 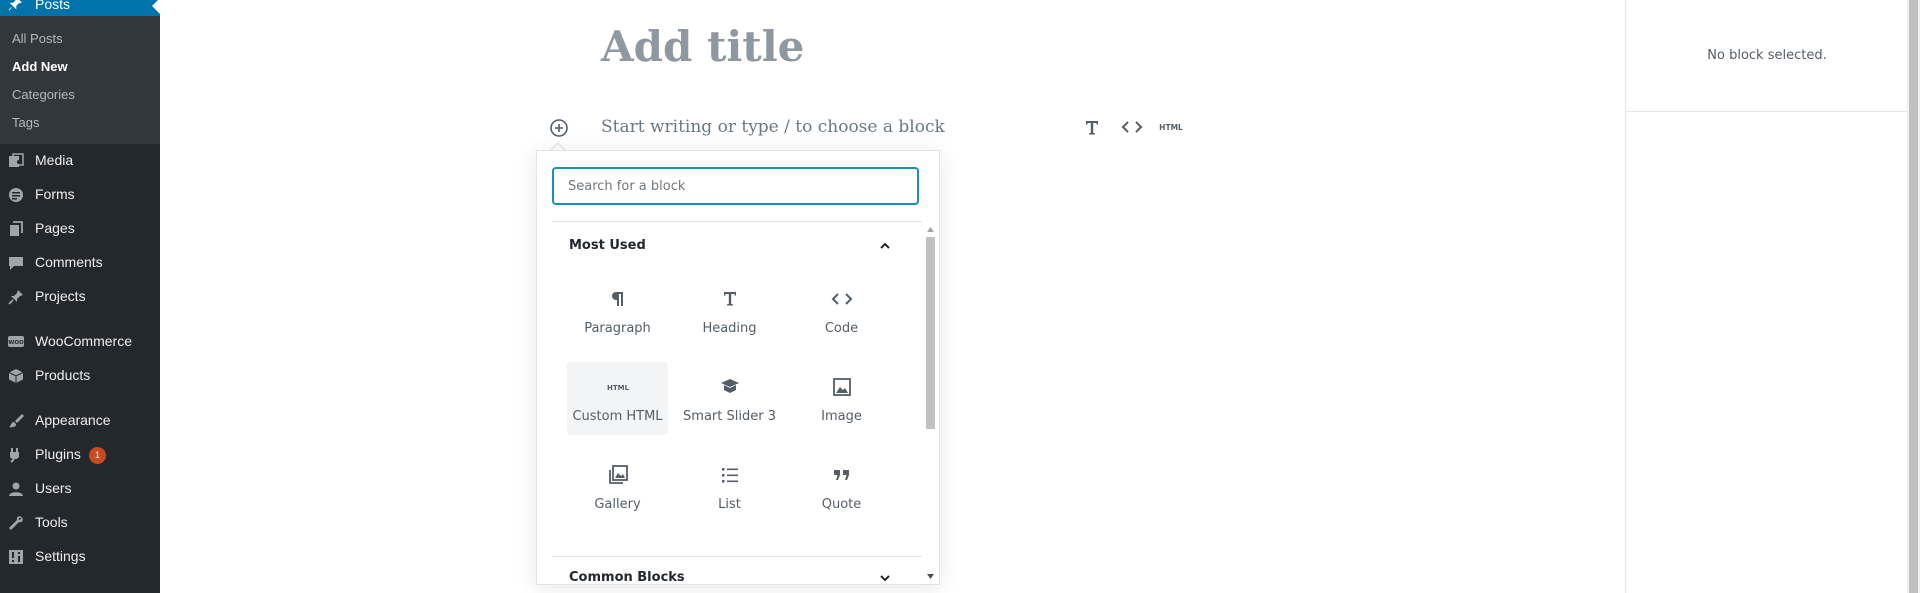 I want to click on smart-slider-icon, so click(x=730, y=386).